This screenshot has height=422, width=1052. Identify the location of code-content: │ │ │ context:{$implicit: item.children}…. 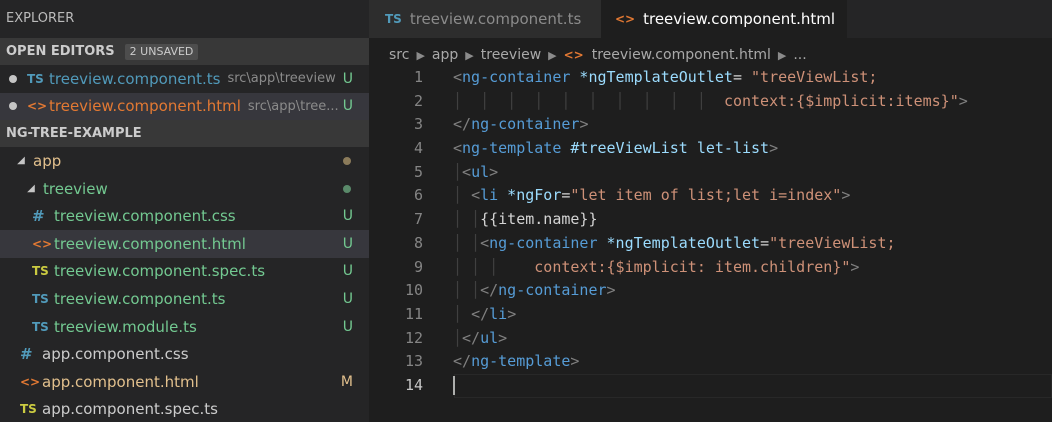
(641, 268).